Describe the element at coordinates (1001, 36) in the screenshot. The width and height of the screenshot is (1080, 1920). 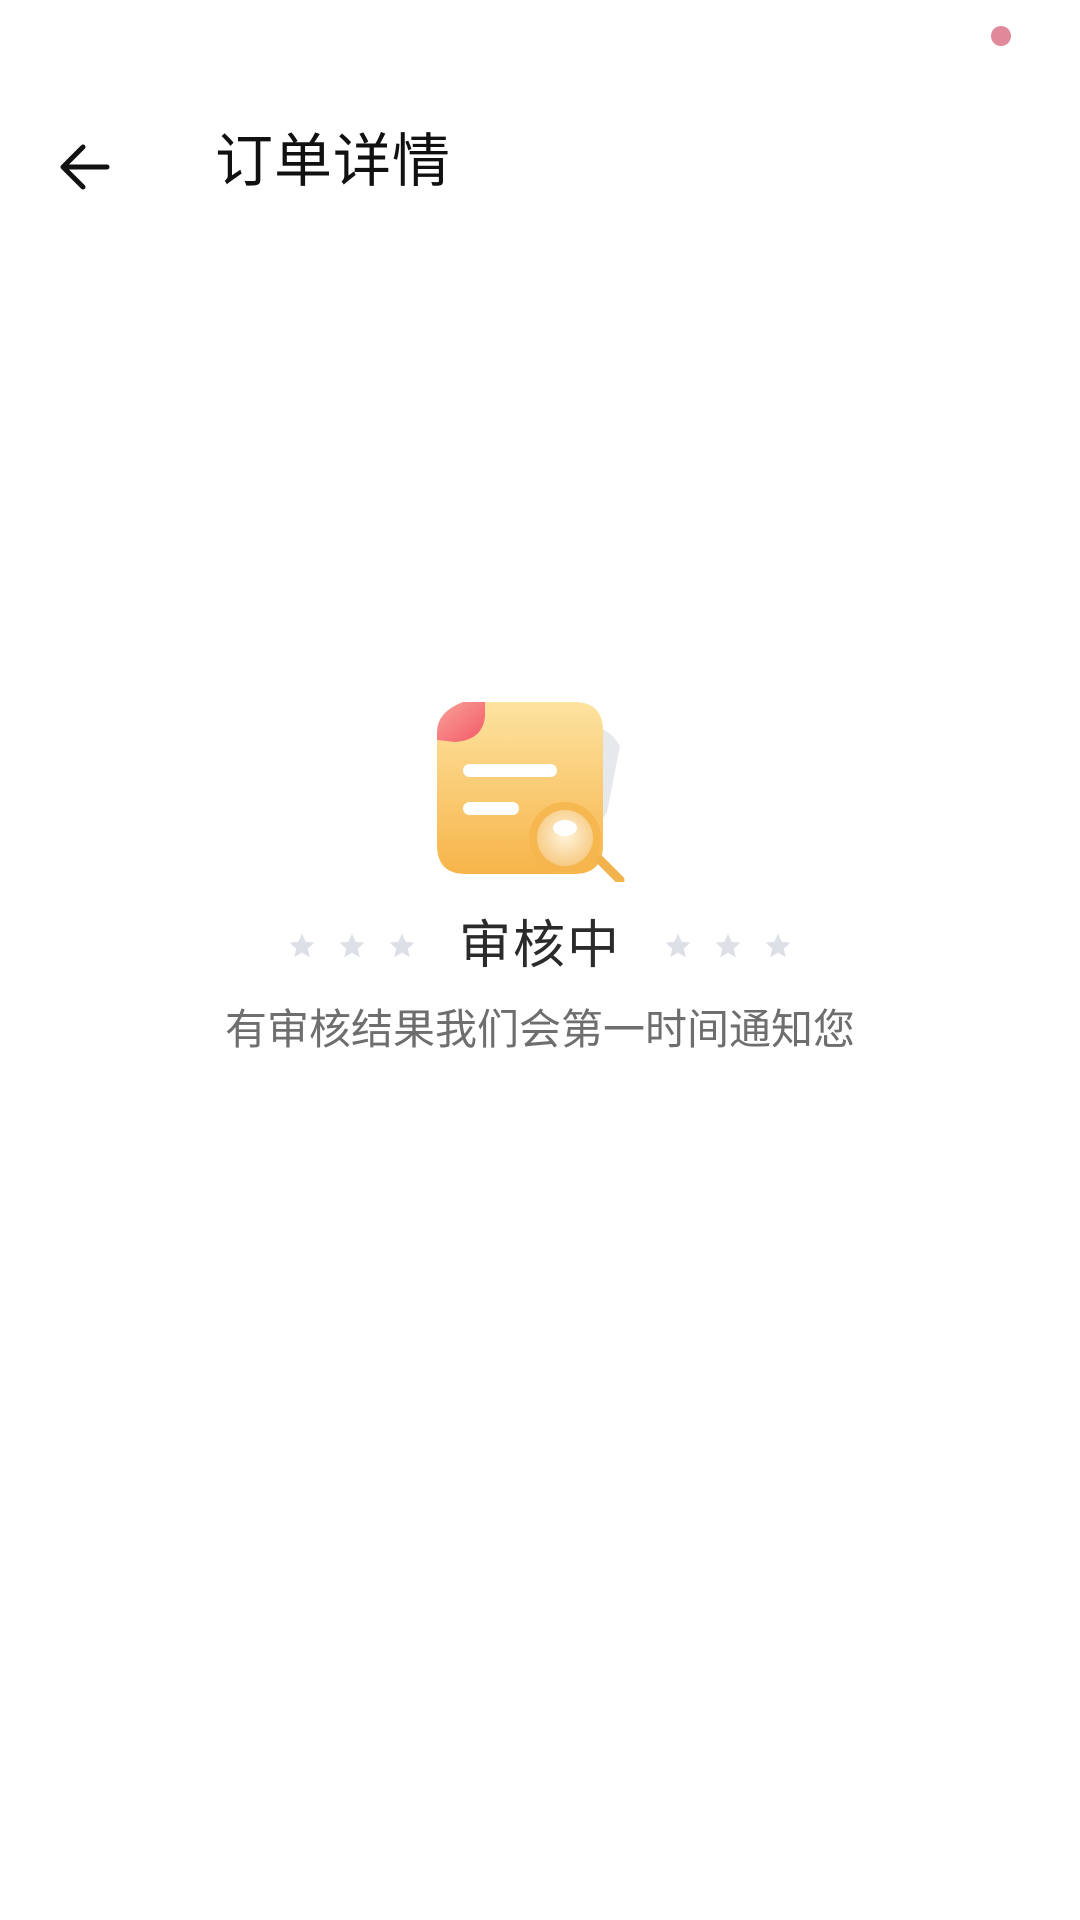
I see `status-indicator-dot` at that location.